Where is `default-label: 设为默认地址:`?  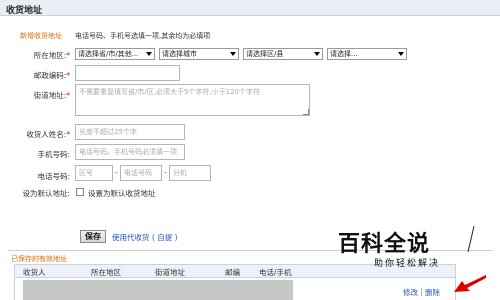
default-label: 设为默认地址: is located at coordinates (46, 193).